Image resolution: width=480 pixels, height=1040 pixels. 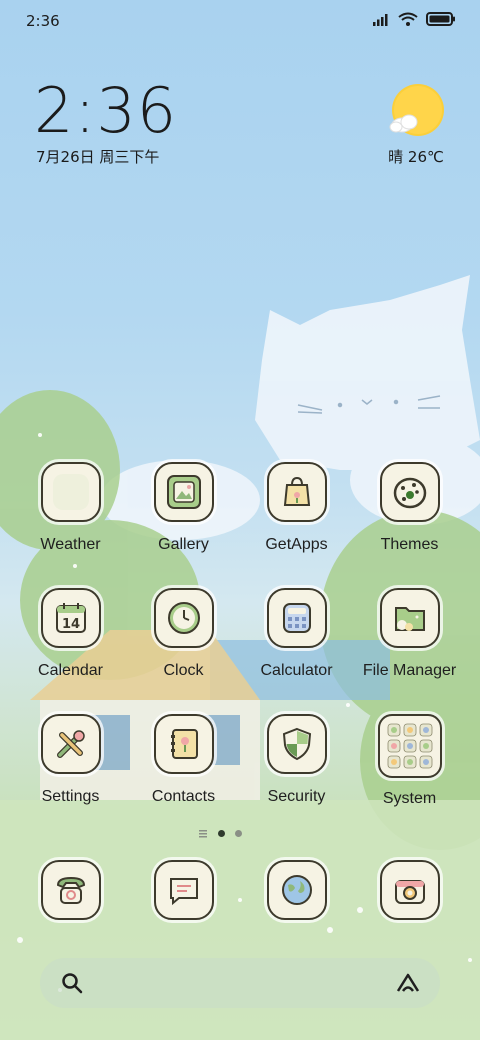 What do you see at coordinates (183, 670) in the screenshot?
I see `app-label: Clock` at bounding box center [183, 670].